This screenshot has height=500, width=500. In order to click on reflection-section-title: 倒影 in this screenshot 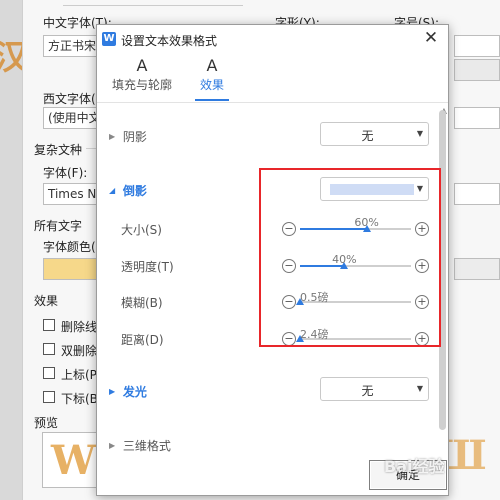, I will do `click(134, 191)`.